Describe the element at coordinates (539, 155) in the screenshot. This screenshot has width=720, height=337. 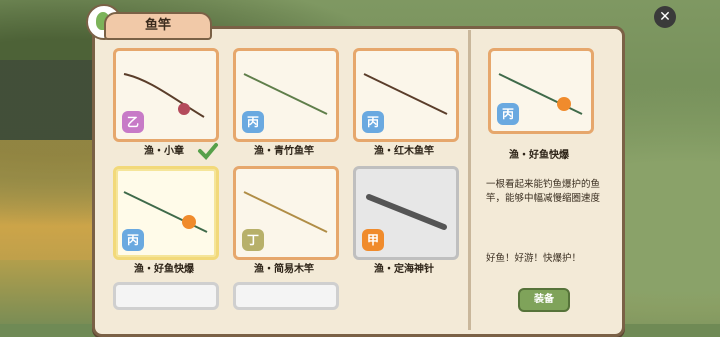
I see `selected-rod-name: 渔・好鱼快爆` at that location.